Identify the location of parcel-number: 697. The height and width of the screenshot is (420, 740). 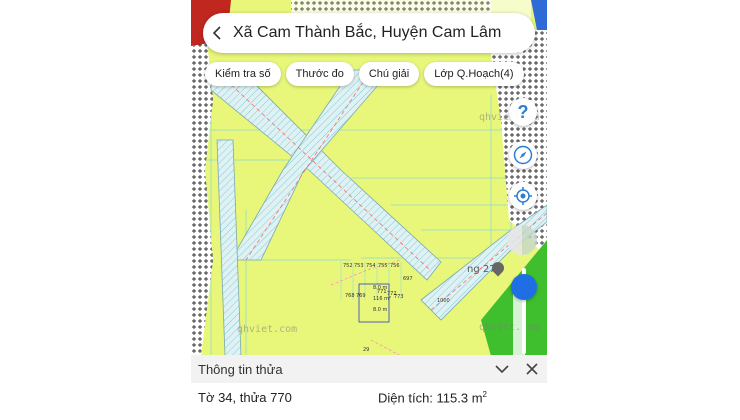
(408, 279).